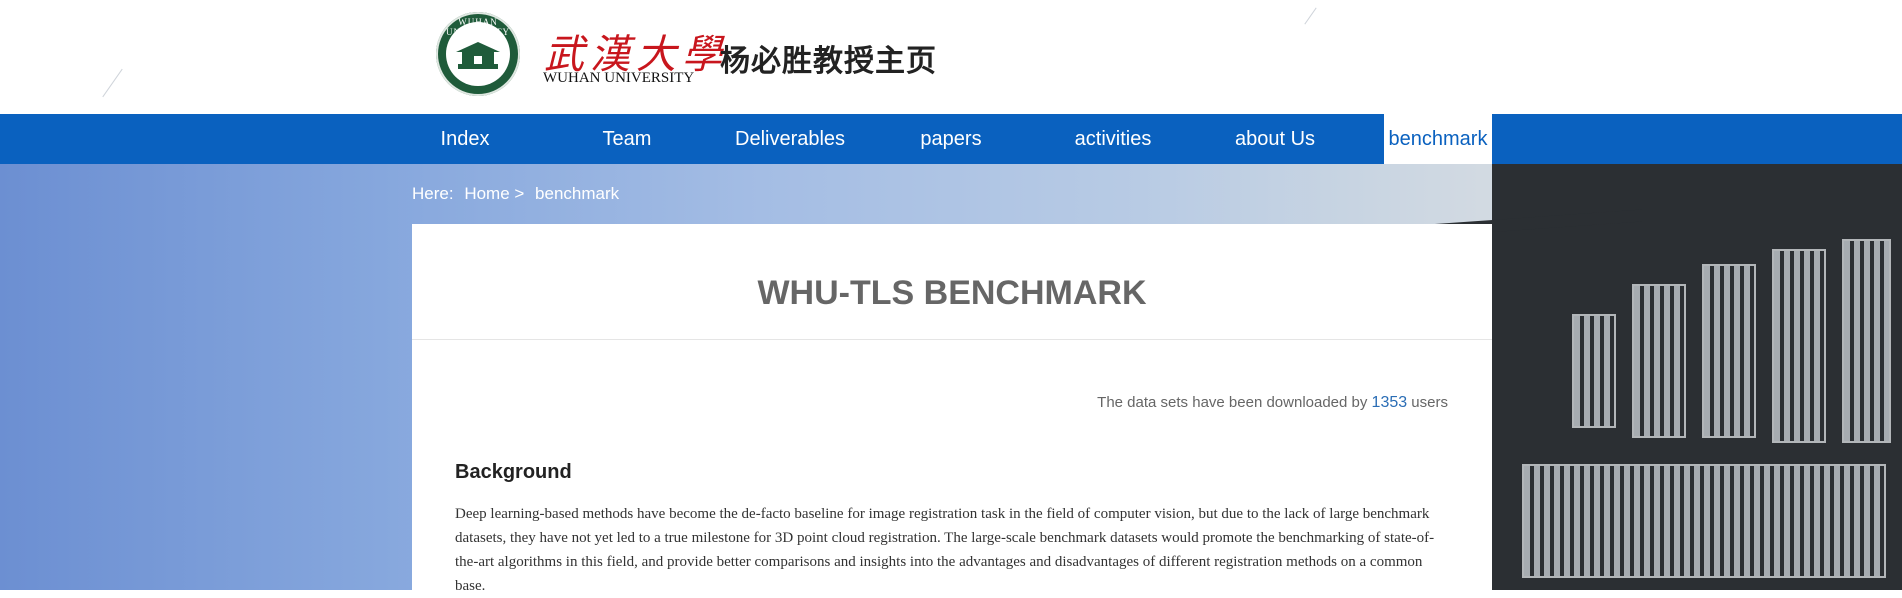 The height and width of the screenshot is (598, 1902). What do you see at coordinates (494, 193) in the screenshot?
I see `breadcrumb-home-link: Home >` at bounding box center [494, 193].